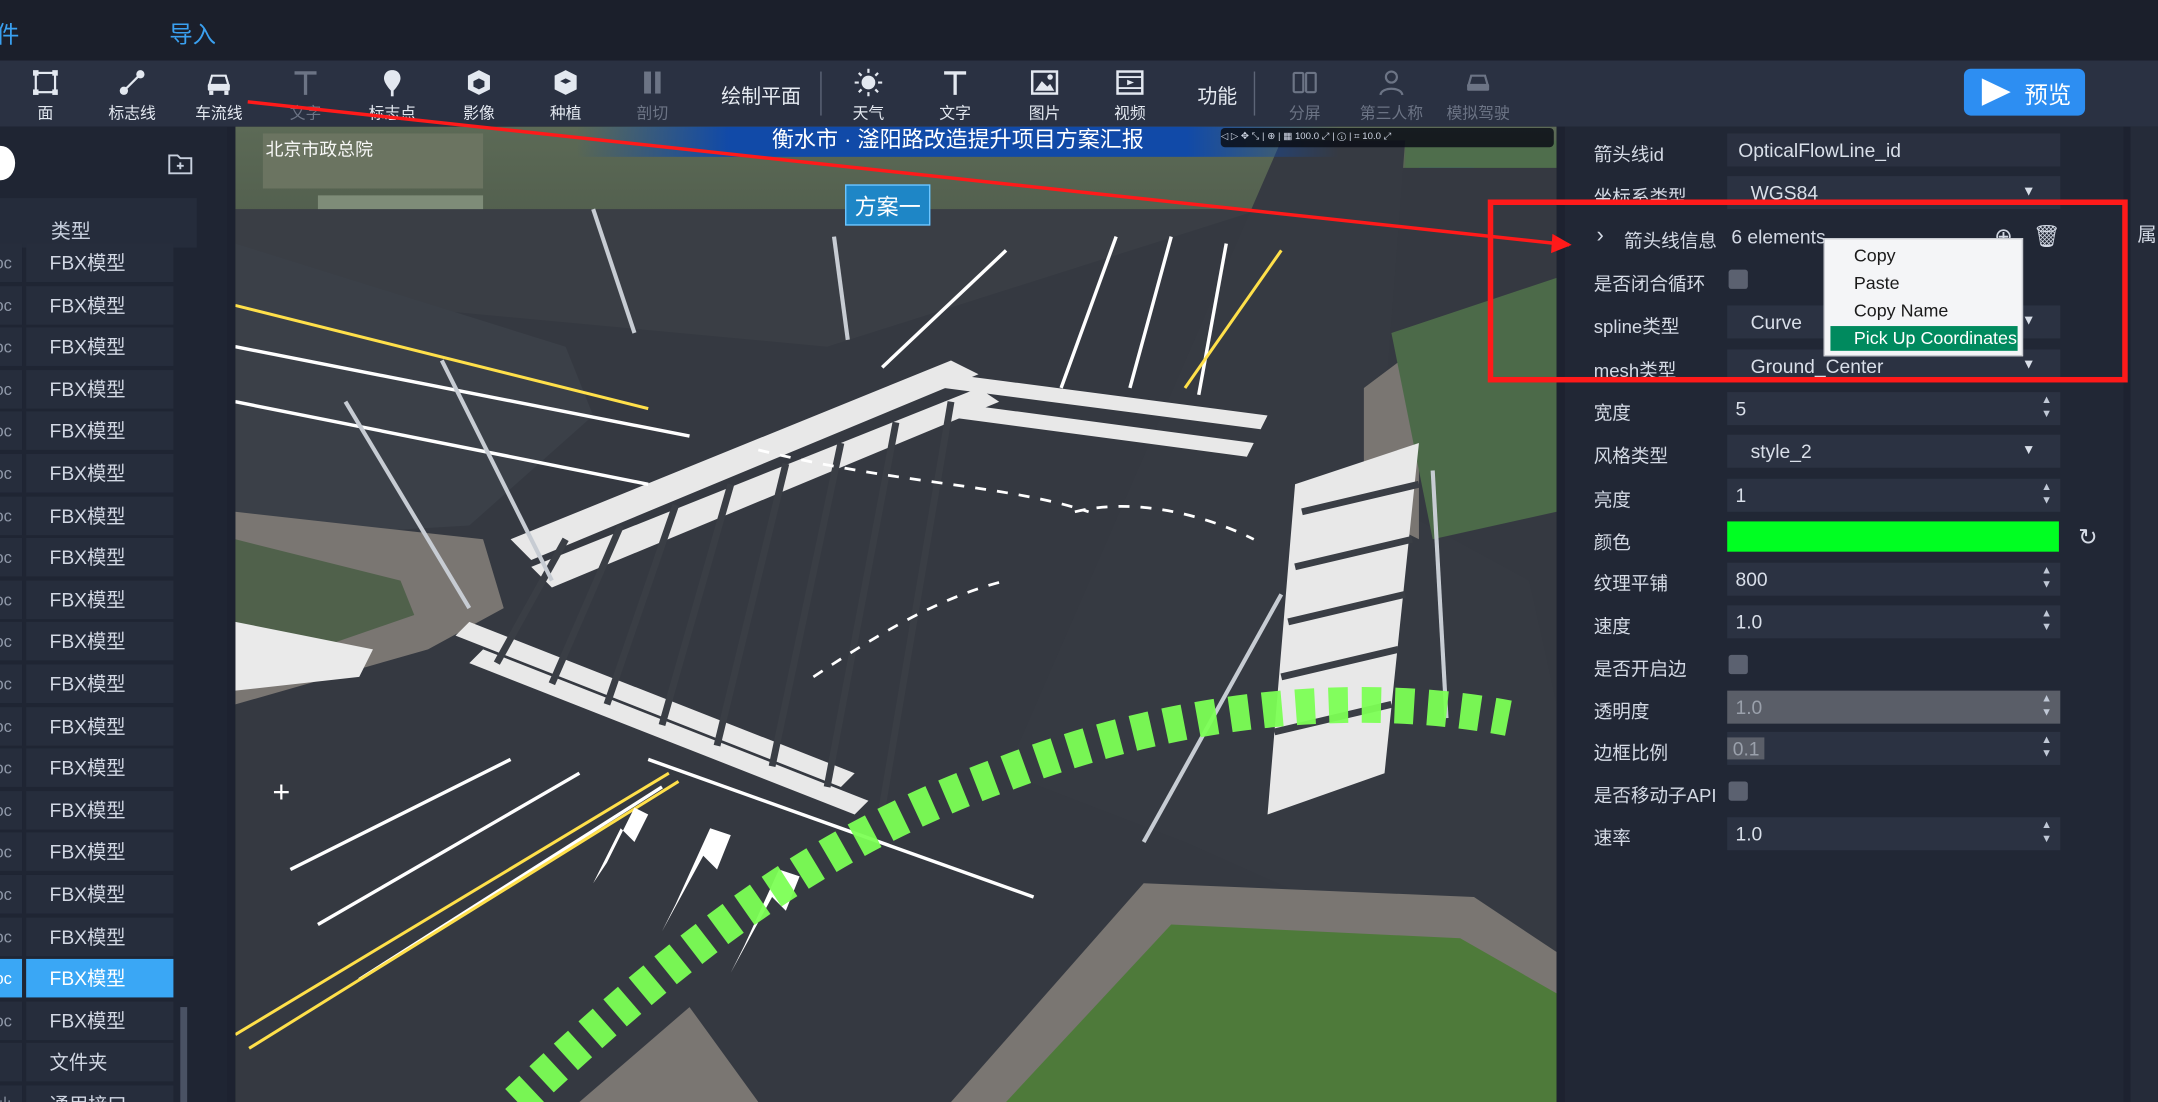 The width and height of the screenshot is (2158, 1102). What do you see at coordinates (652, 82) in the screenshot?
I see `section-cut-icon` at bounding box center [652, 82].